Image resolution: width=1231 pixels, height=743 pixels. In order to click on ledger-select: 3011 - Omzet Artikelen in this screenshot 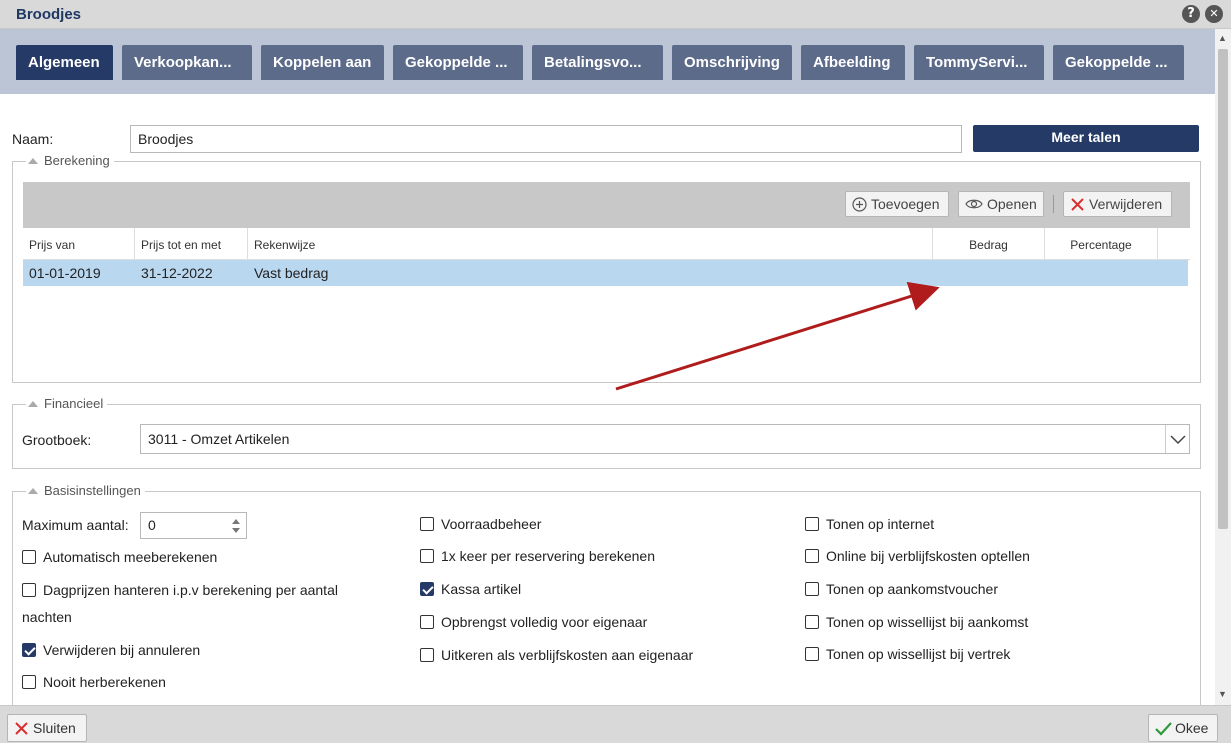, I will do `click(665, 439)`.